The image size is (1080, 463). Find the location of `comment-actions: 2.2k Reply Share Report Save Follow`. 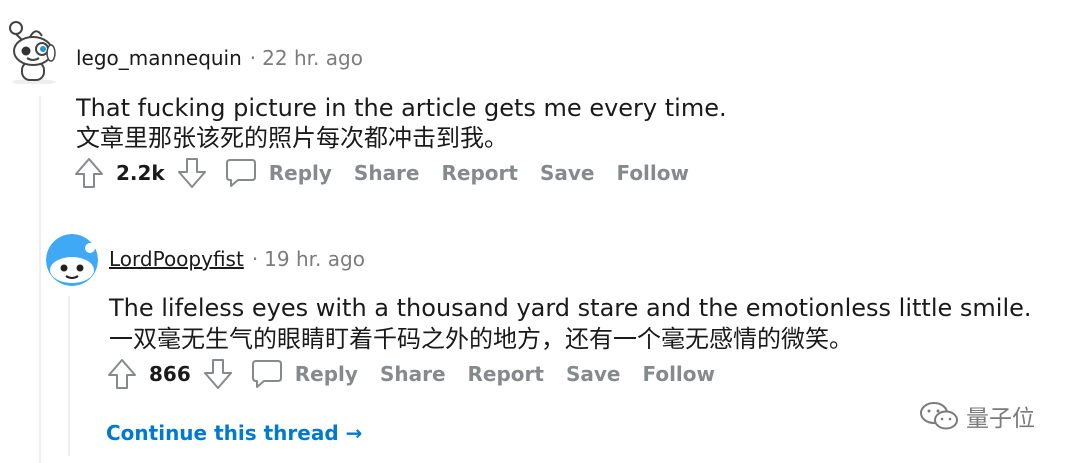

comment-actions: 2.2k Reply Share Report Save Follow is located at coordinates (380, 173).